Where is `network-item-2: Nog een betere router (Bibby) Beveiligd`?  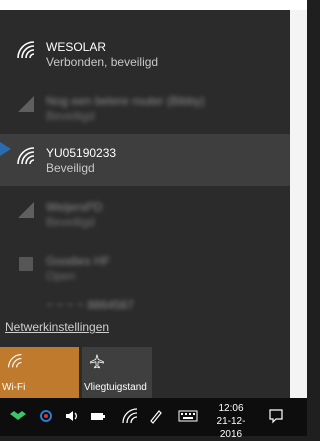 network-item-2: Nog een betere router (Bibby) Beveiligd is located at coordinates (145, 108).